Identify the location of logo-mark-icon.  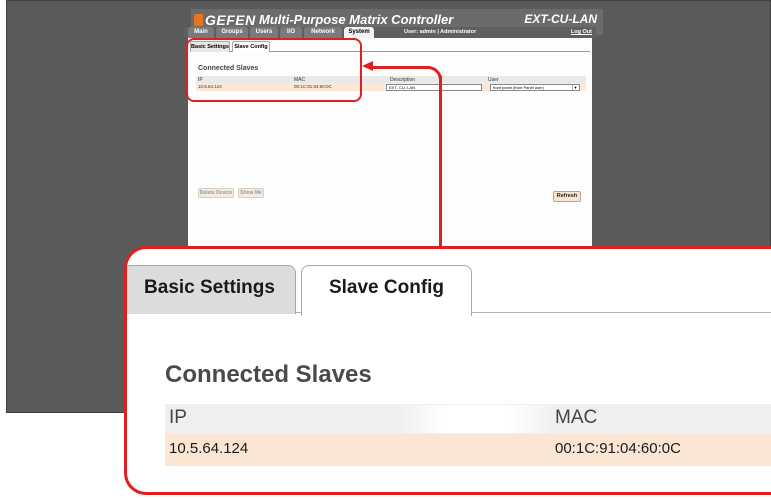
(198, 20).